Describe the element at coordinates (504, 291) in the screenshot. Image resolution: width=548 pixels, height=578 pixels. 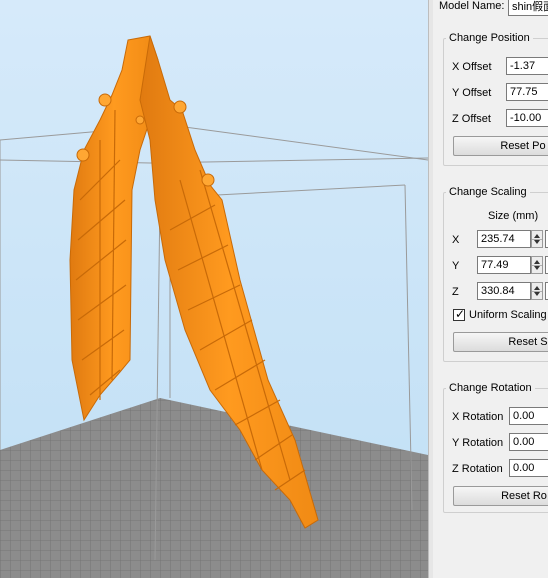
I see `scale-z-input: 330.84` at that location.